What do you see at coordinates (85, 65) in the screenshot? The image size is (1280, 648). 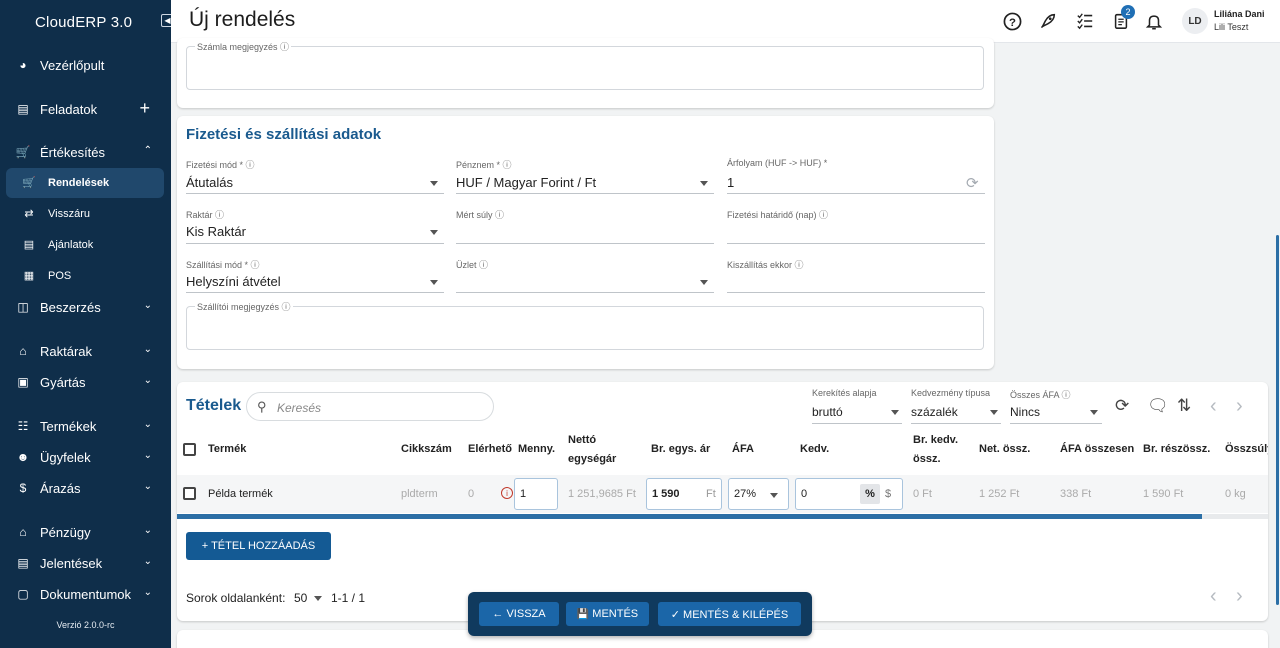 I see `sidebar-item-dashboard: ◕ Vezérlőpult` at bounding box center [85, 65].